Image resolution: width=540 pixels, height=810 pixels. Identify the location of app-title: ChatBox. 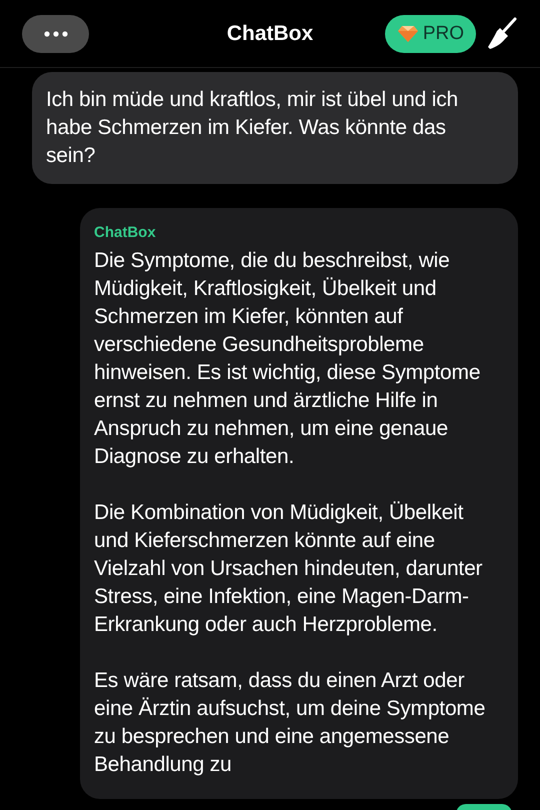
(270, 34).